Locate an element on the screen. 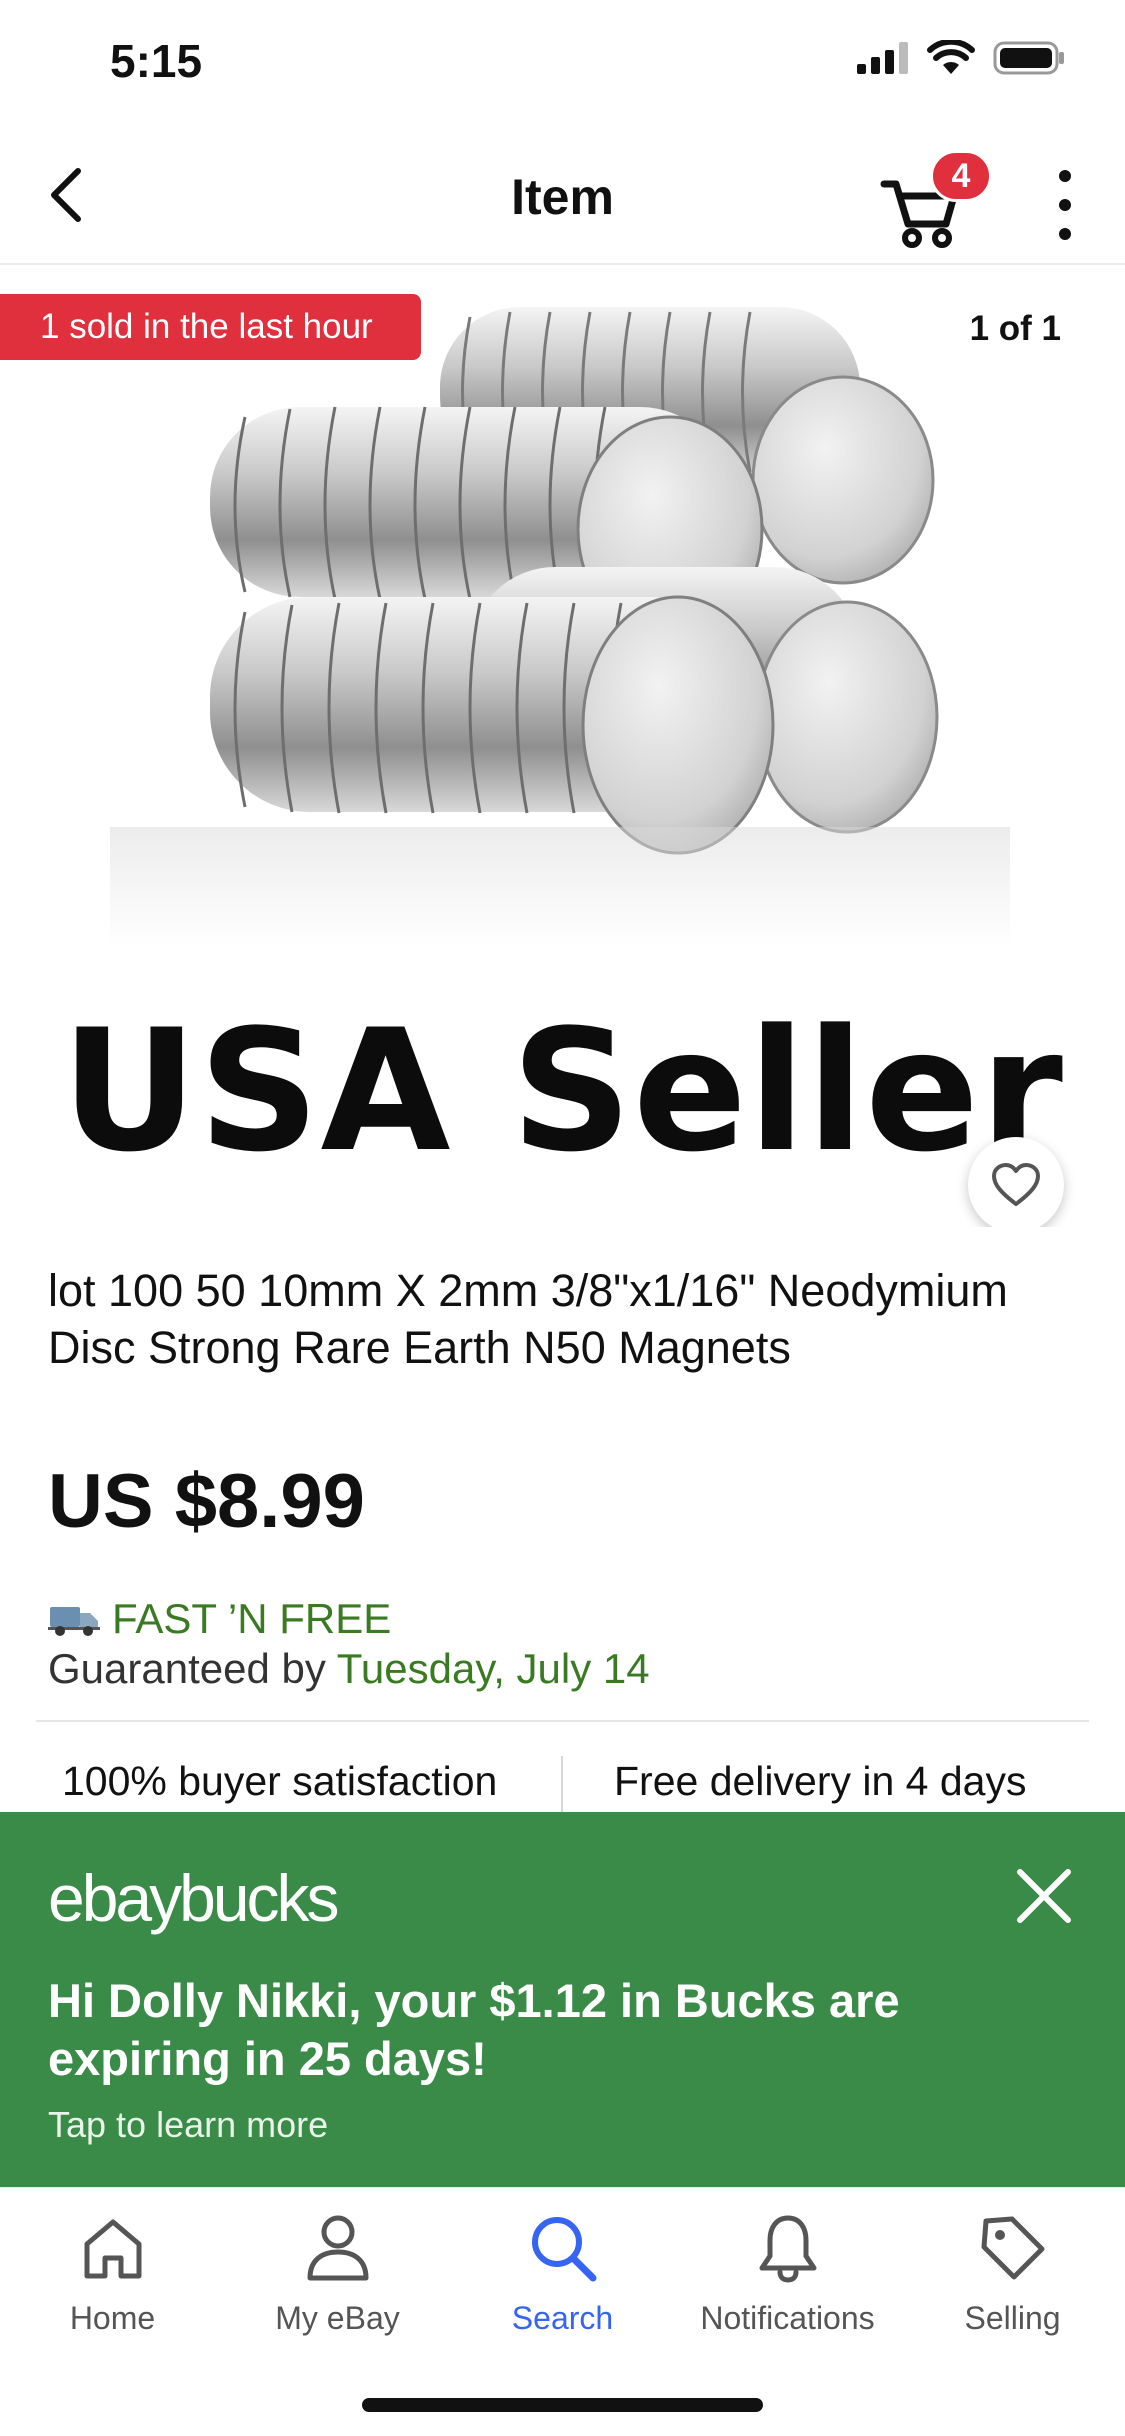  tab-my-ebay: My eBay is located at coordinates (337, 2283).